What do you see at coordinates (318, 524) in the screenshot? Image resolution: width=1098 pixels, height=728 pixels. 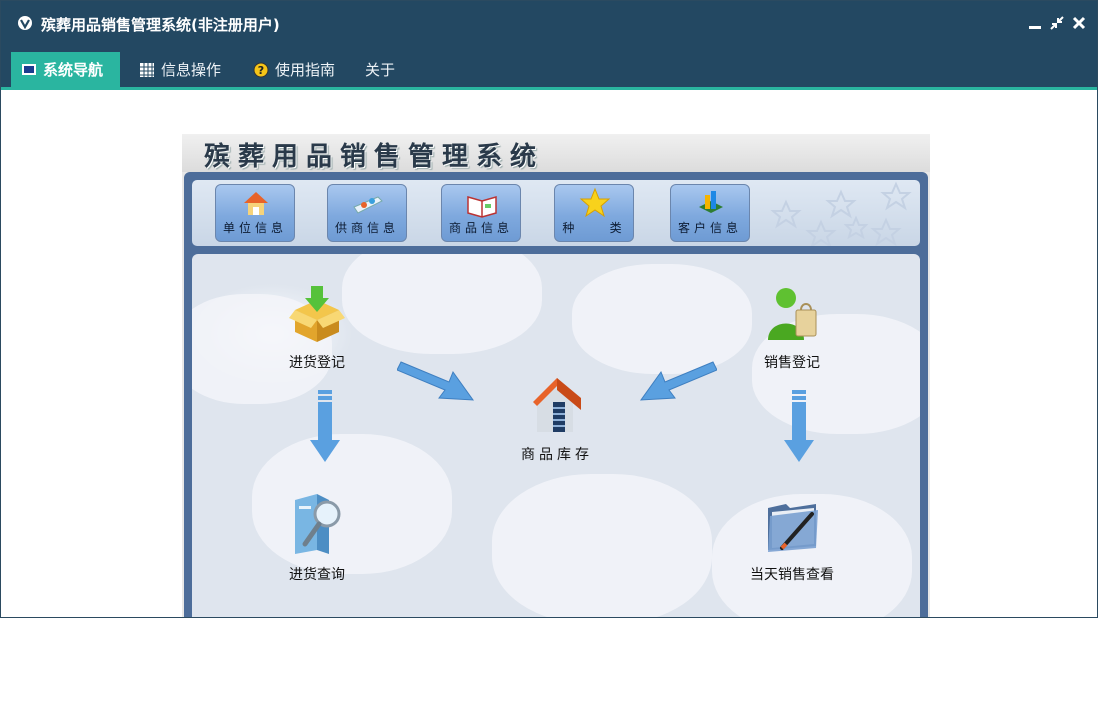 I see `binder-search-icon` at bounding box center [318, 524].